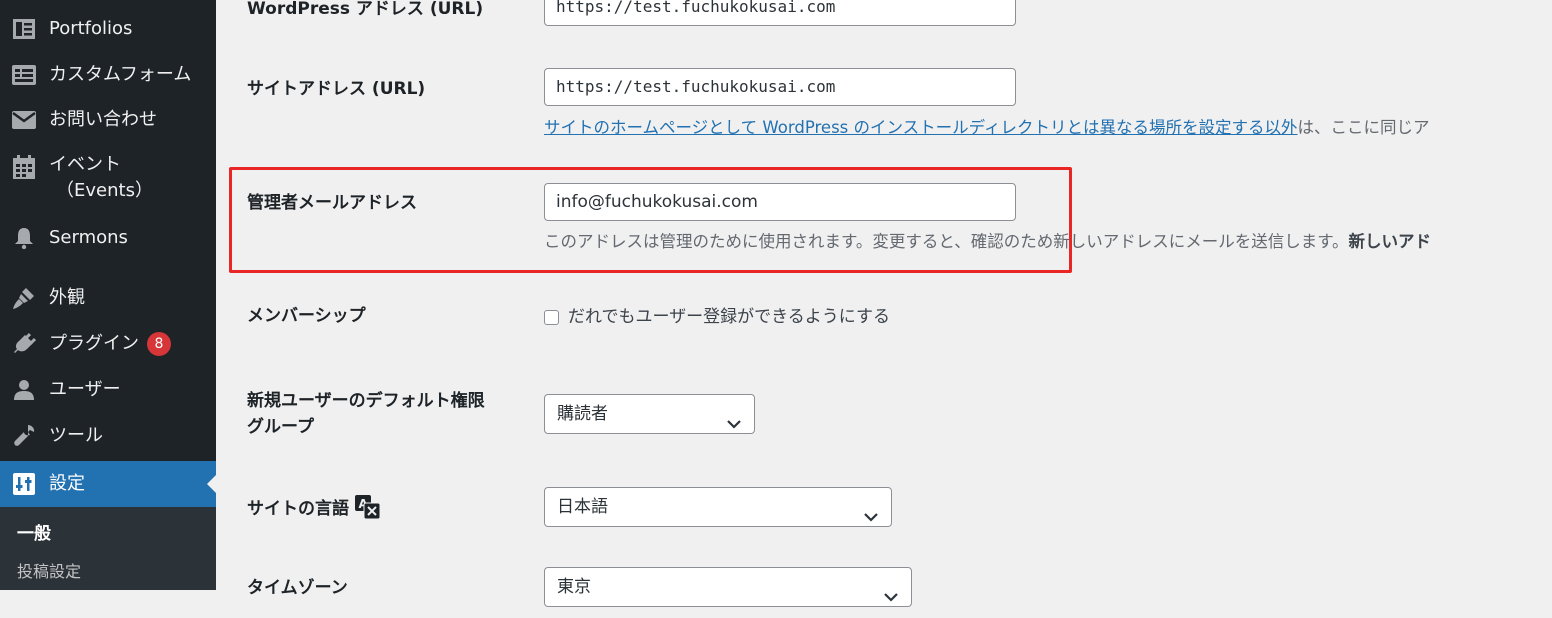 Image resolution: width=1552 pixels, height=618 pixels. I want to click on timezone-value: 東京, so click(574, 587).